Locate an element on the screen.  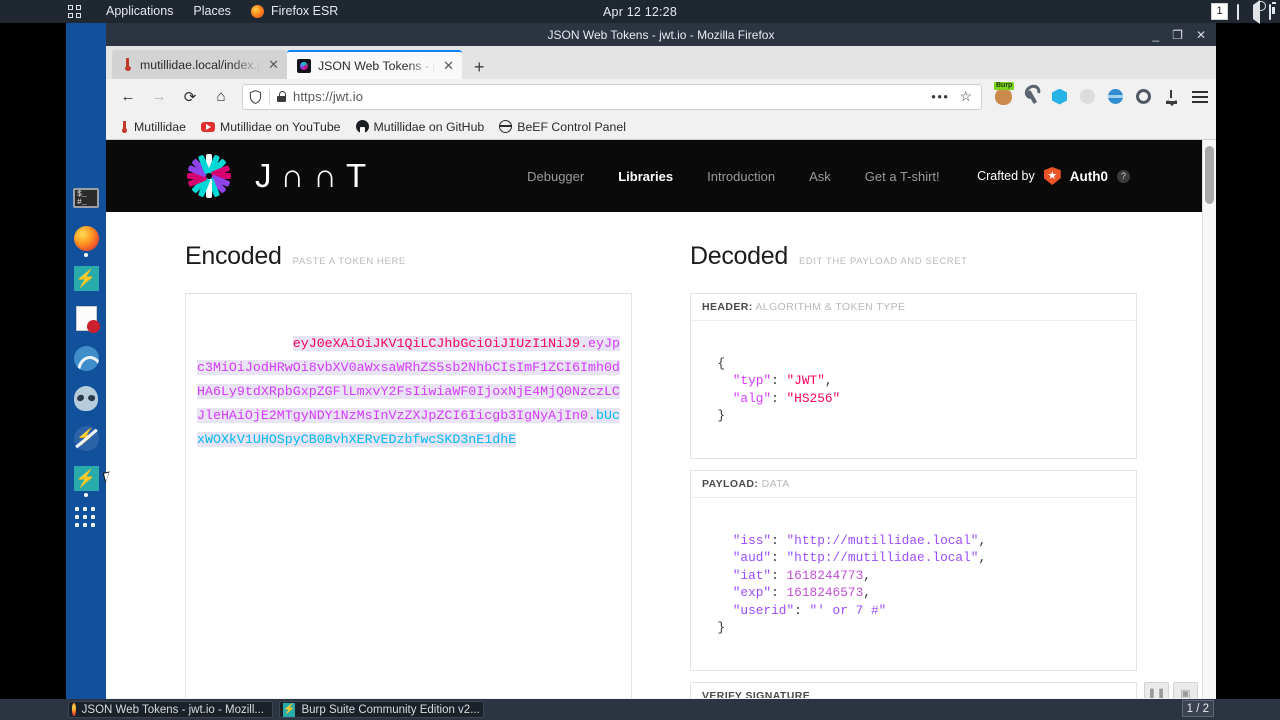
help-circle-icon: ? is located at coordinates (1123, 176).